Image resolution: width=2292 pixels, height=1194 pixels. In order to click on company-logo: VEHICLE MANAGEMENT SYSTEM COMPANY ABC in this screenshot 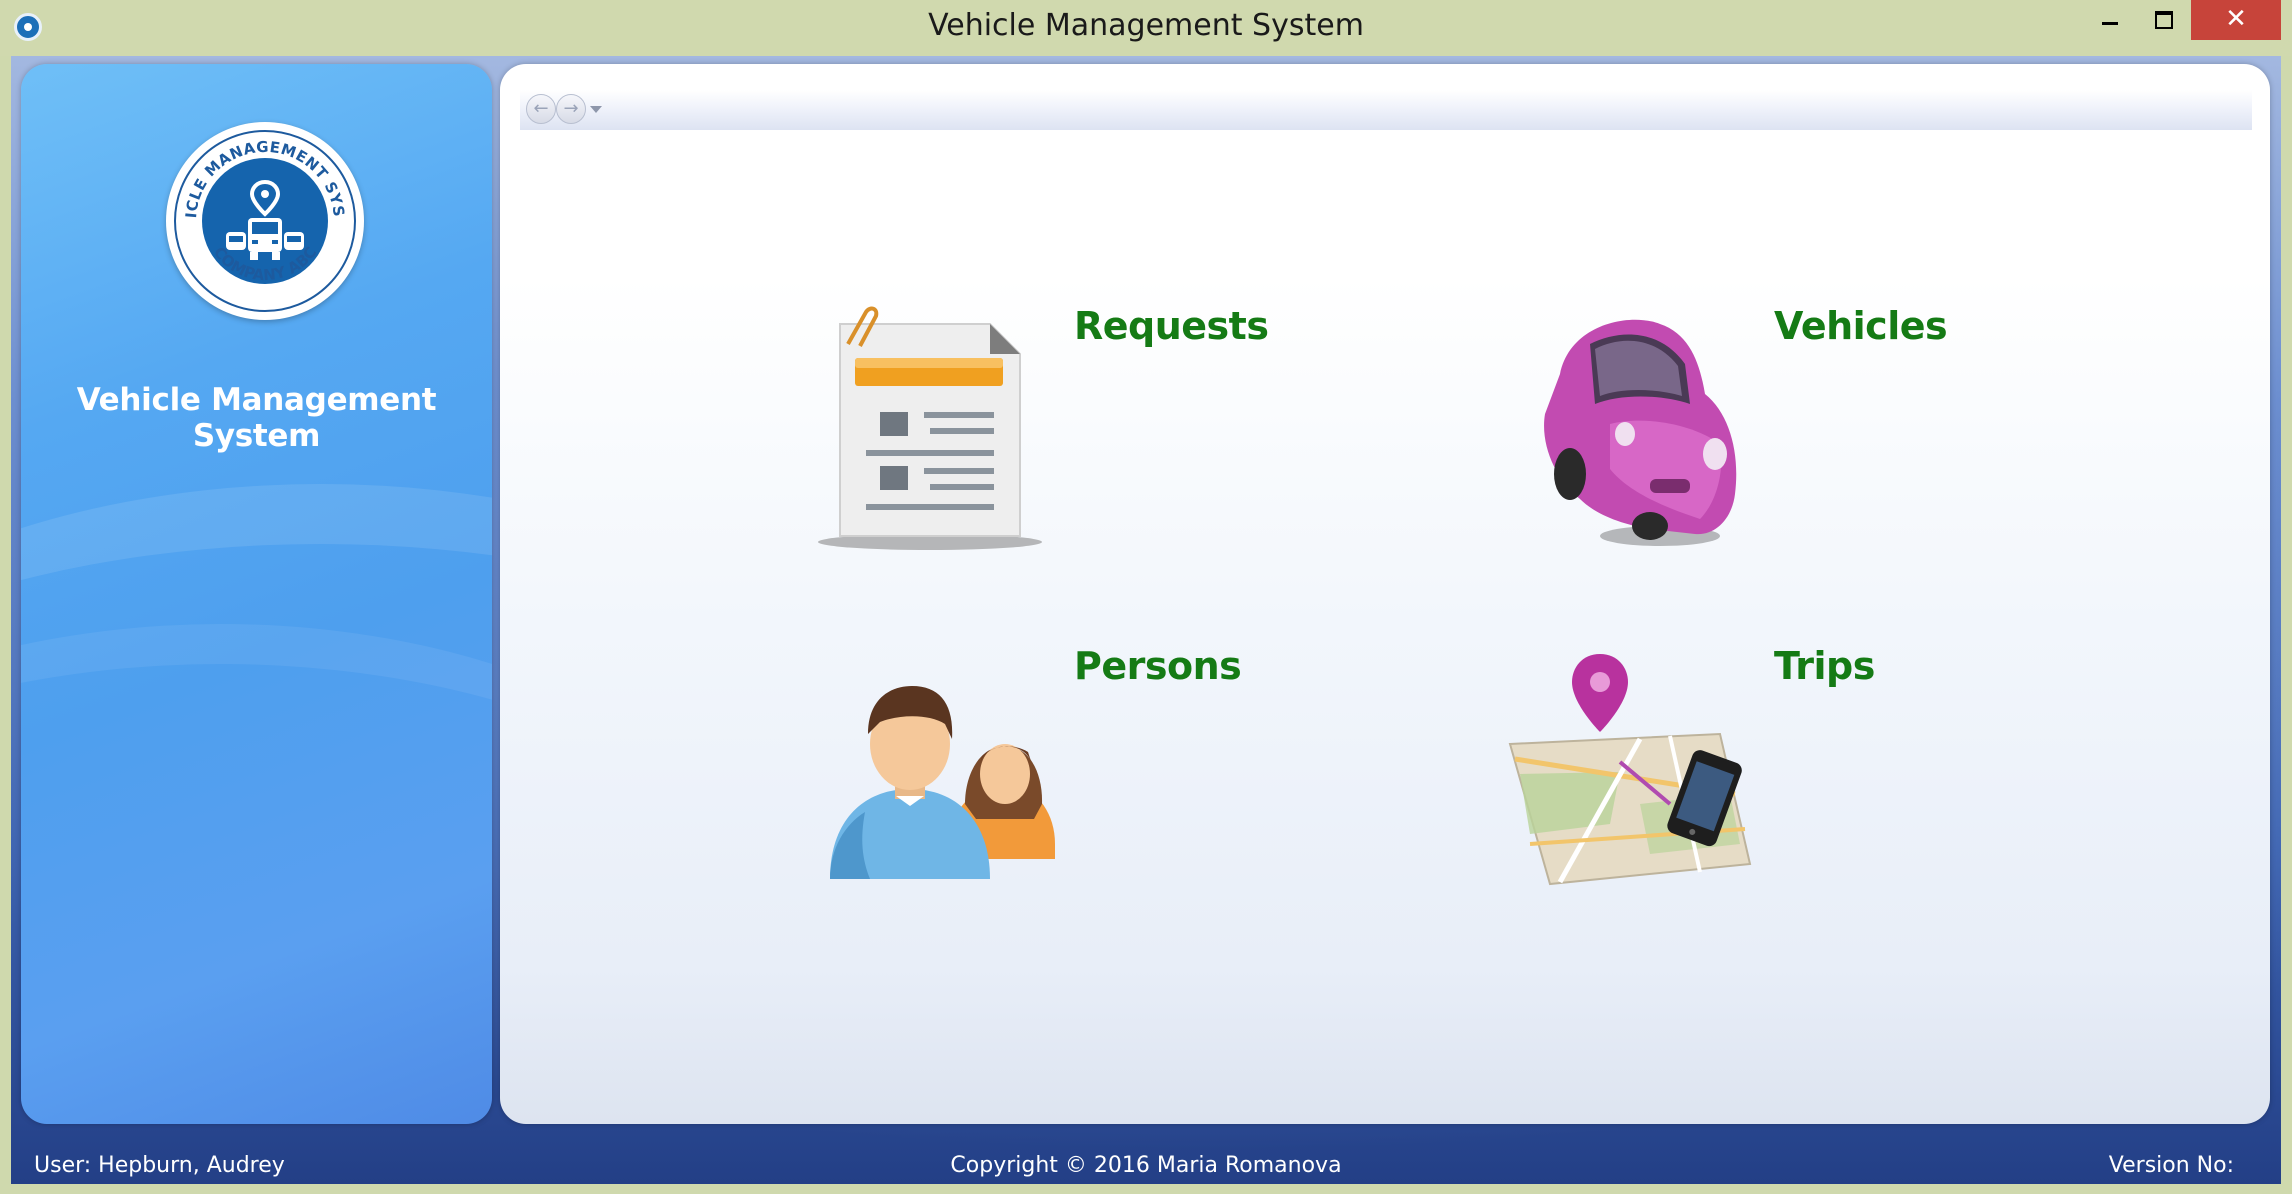, I will do `click(265, 221)`.